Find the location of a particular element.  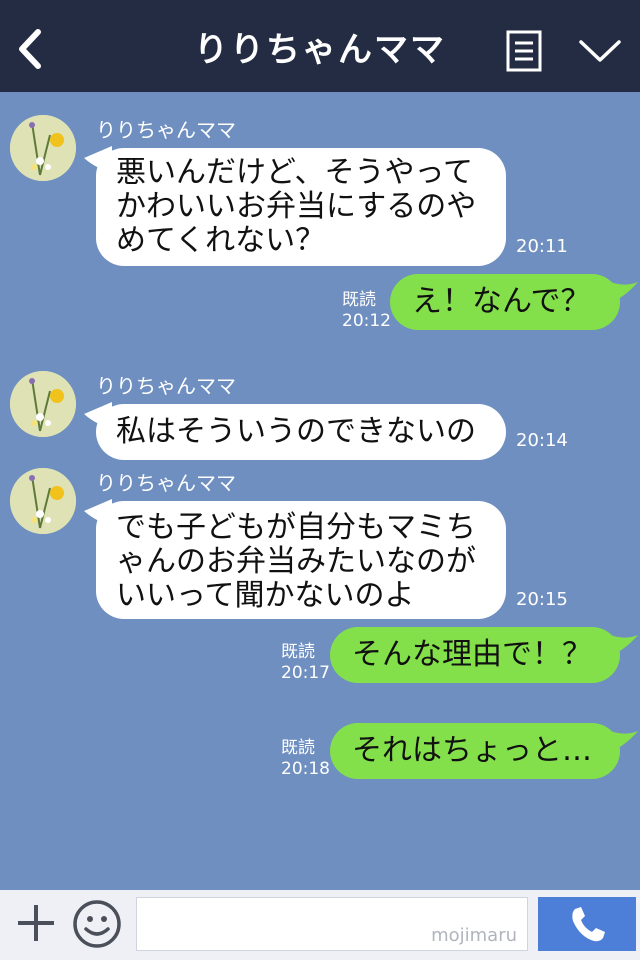

menu-button is located at coordinates (524, 51).